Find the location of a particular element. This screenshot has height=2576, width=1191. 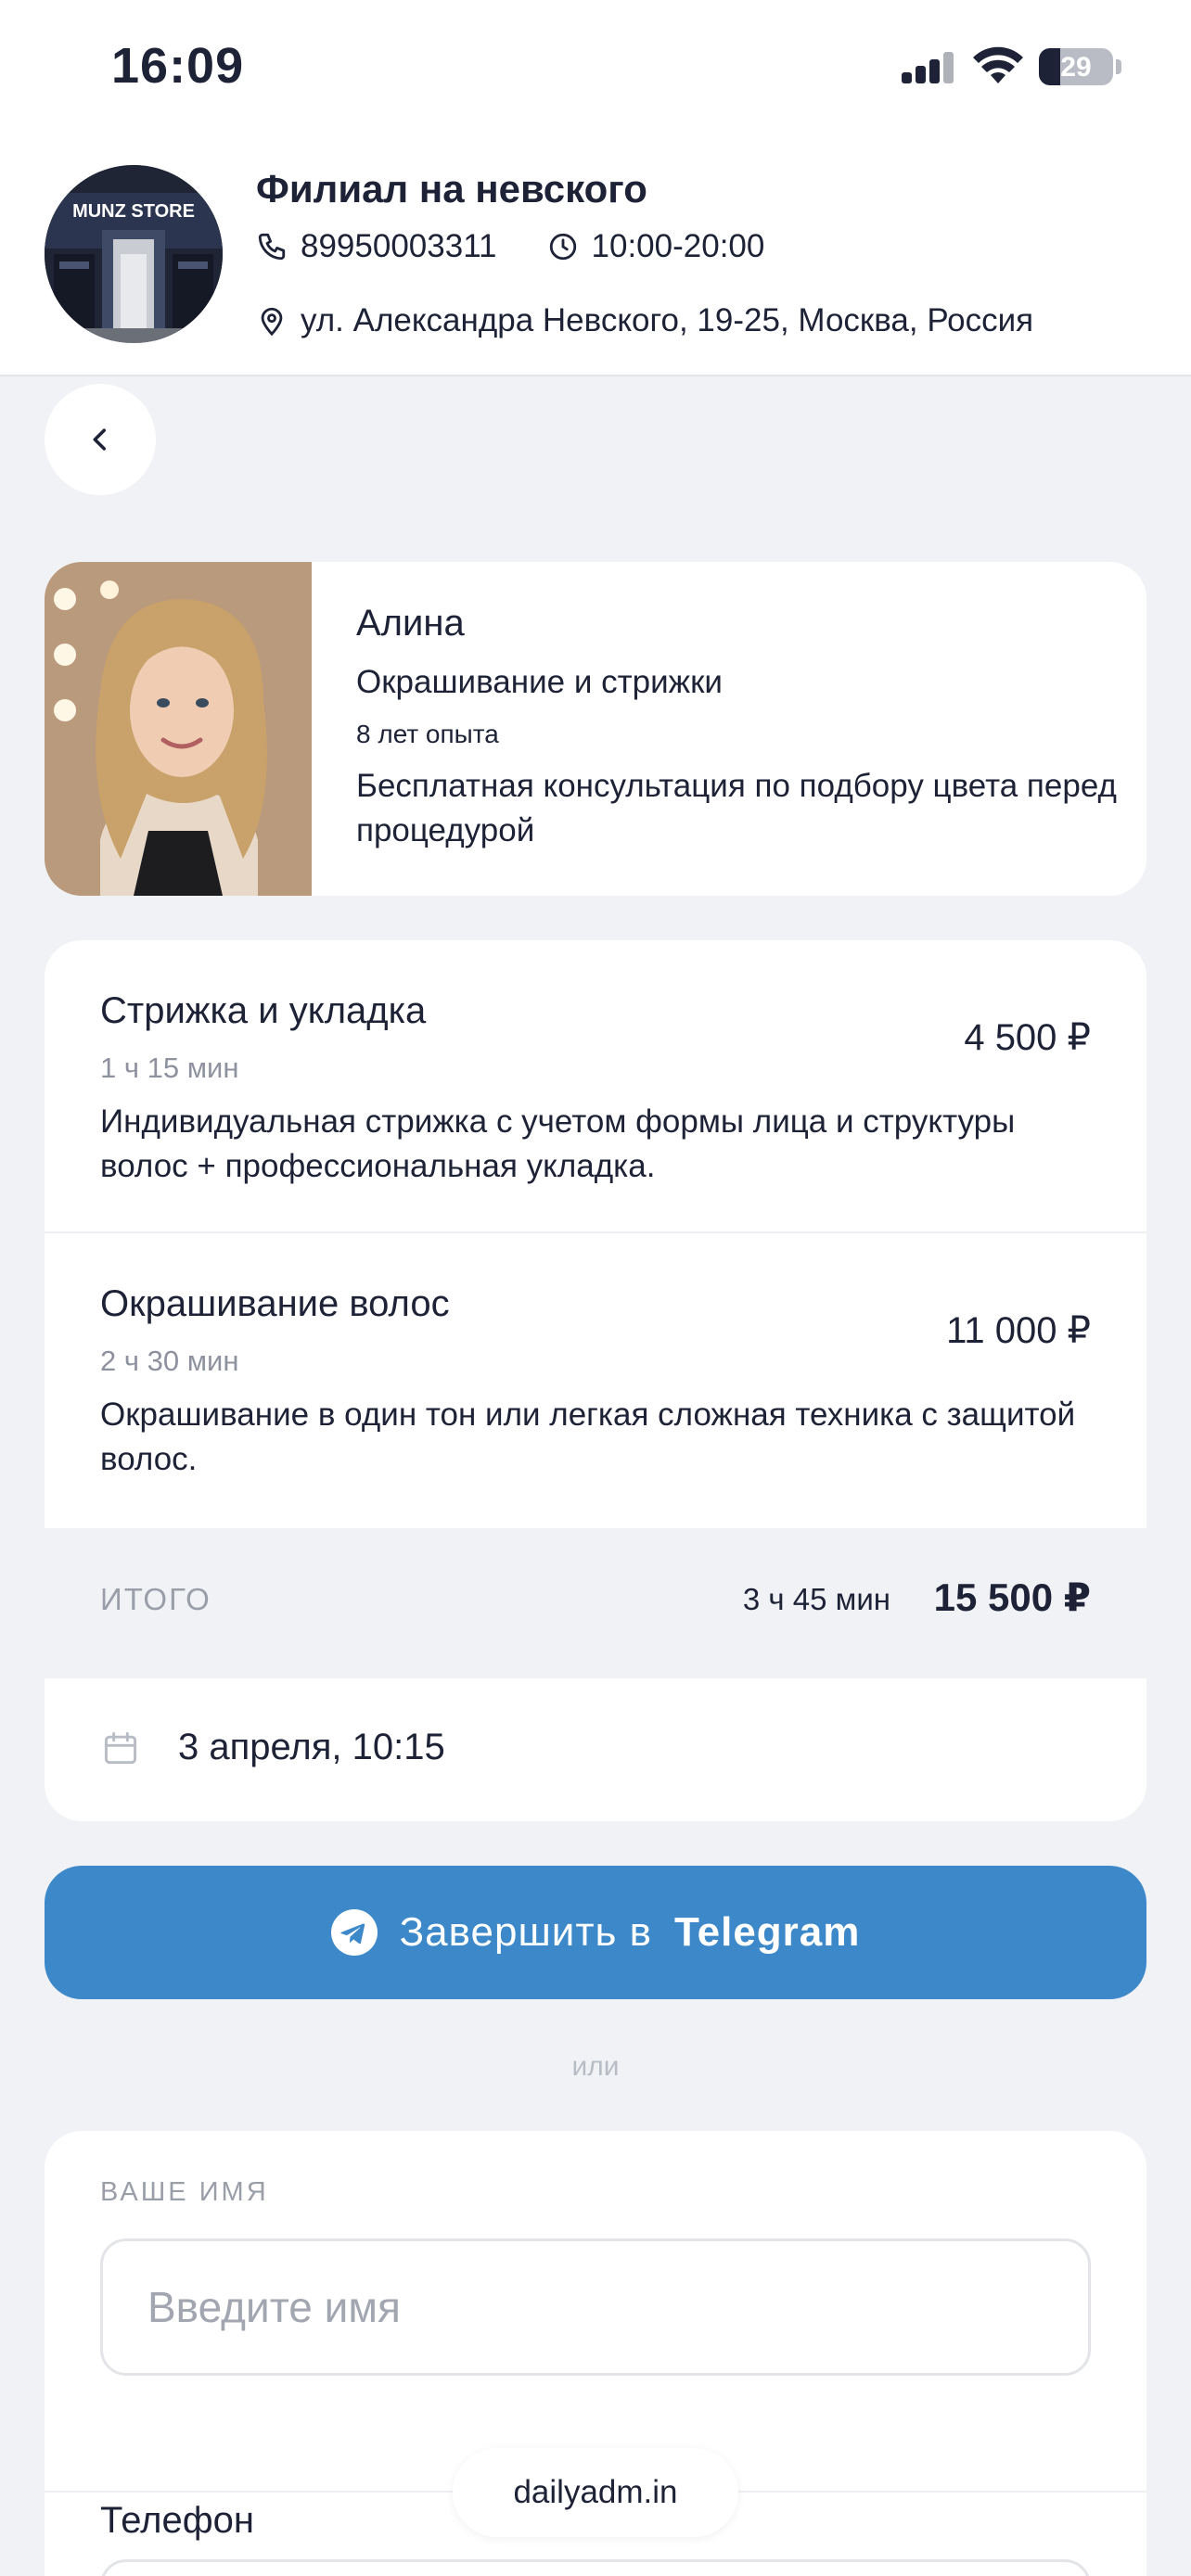

name-input is located at coordinates (595, 2307).